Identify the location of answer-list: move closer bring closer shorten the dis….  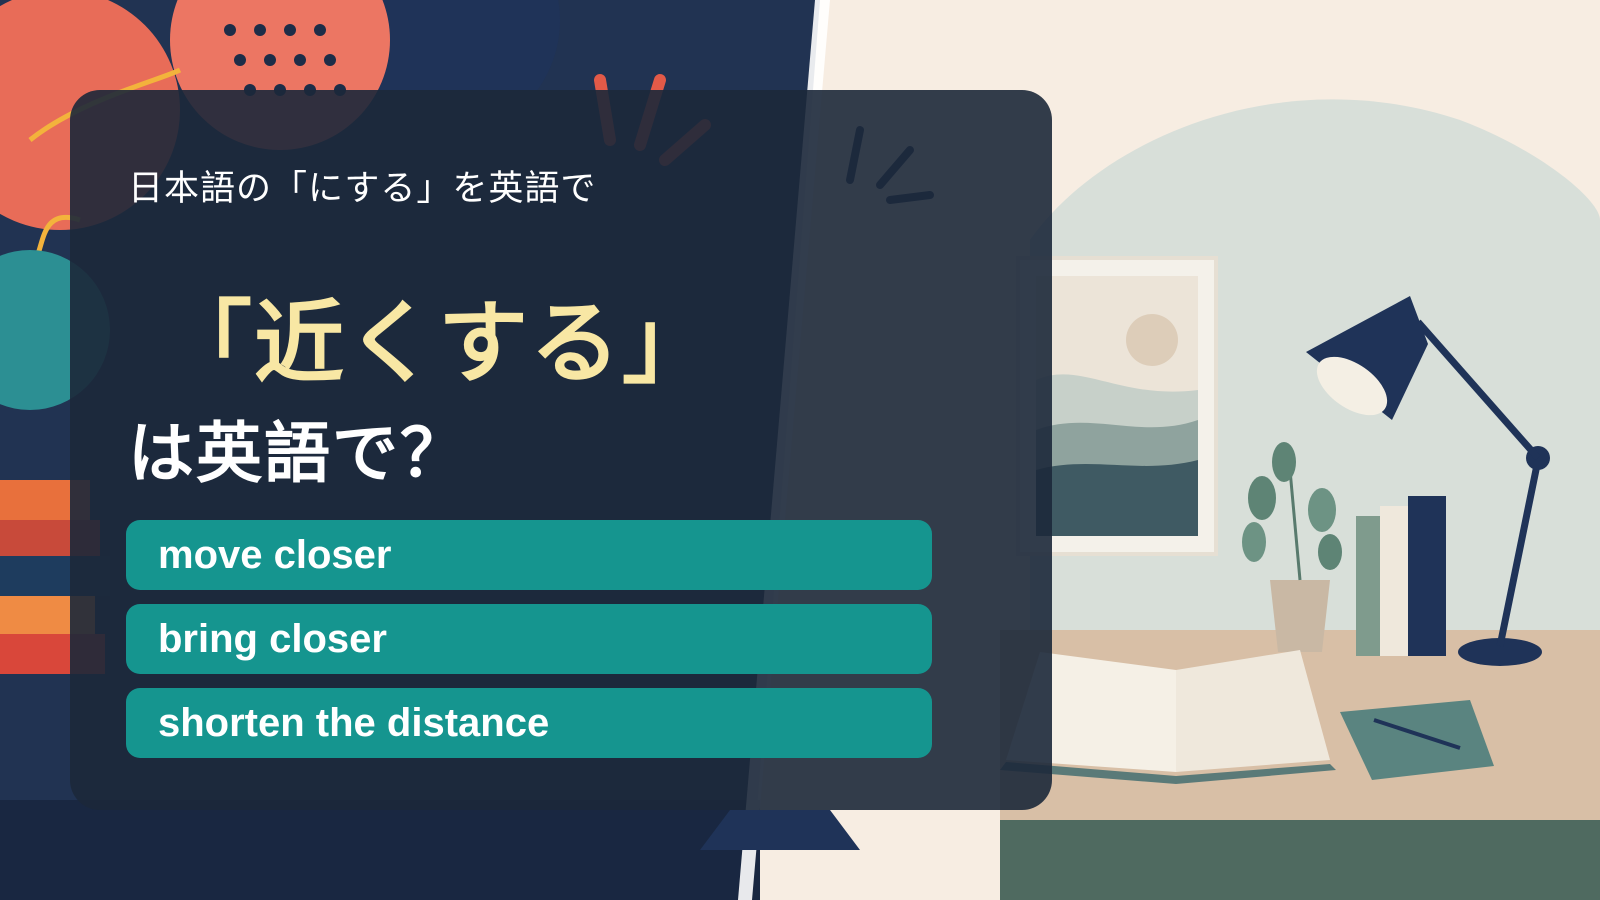
(529, 646).